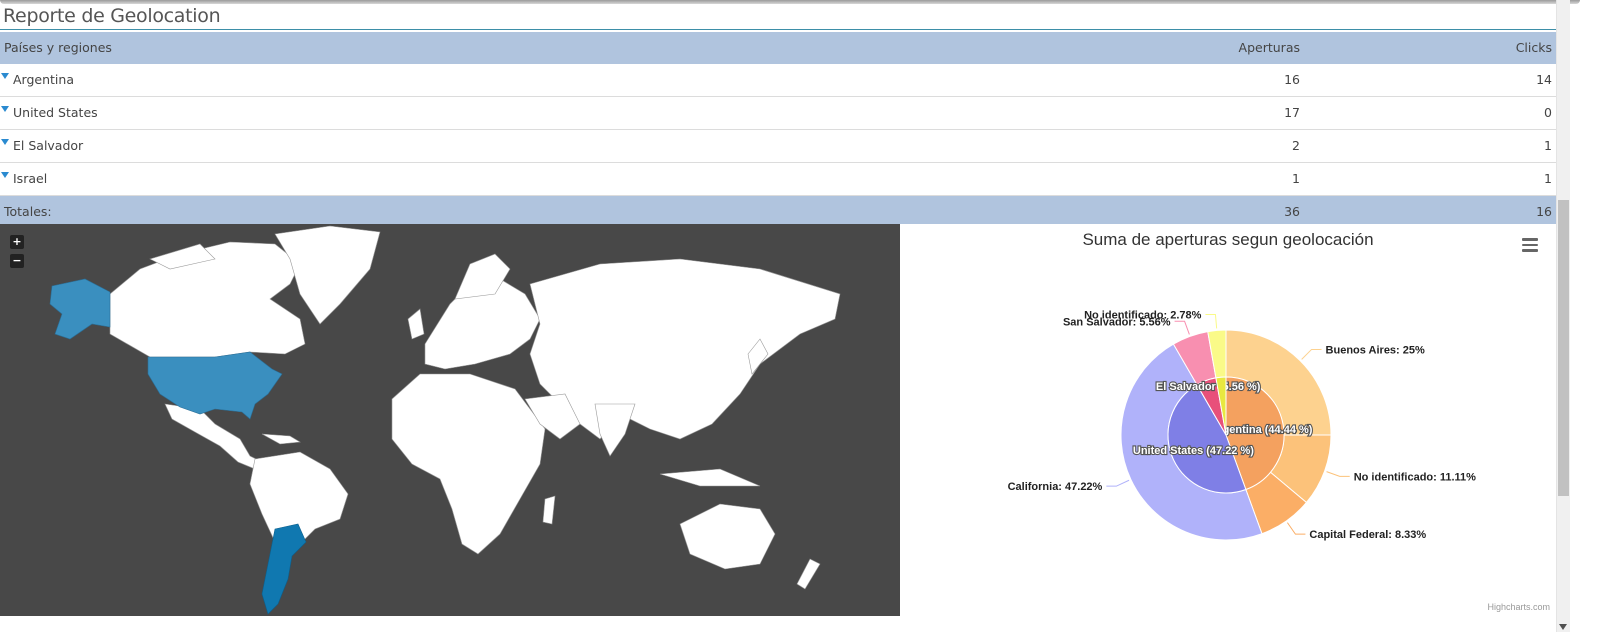 The height and width of the screenshot is (632, 1599). I want to click on scroll-down-arrow-icon, so click(1563, 627).